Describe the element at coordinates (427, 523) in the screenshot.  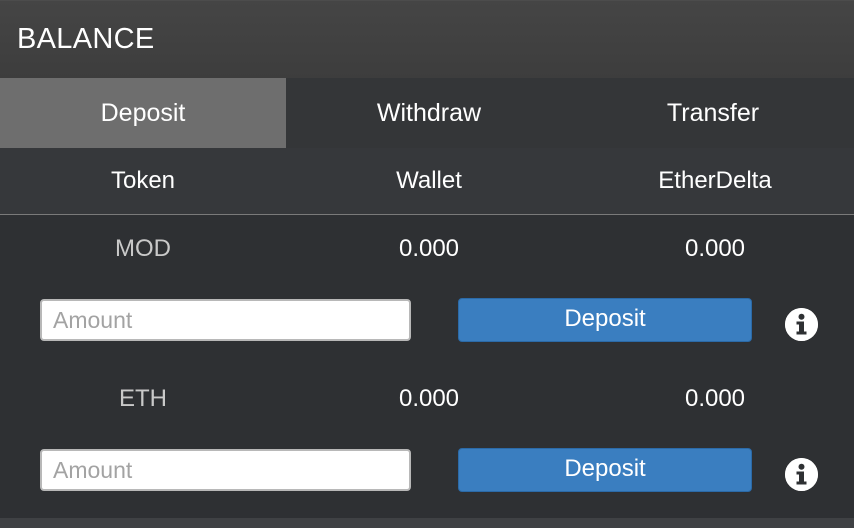
I see `panel-footer-divider` at that location.